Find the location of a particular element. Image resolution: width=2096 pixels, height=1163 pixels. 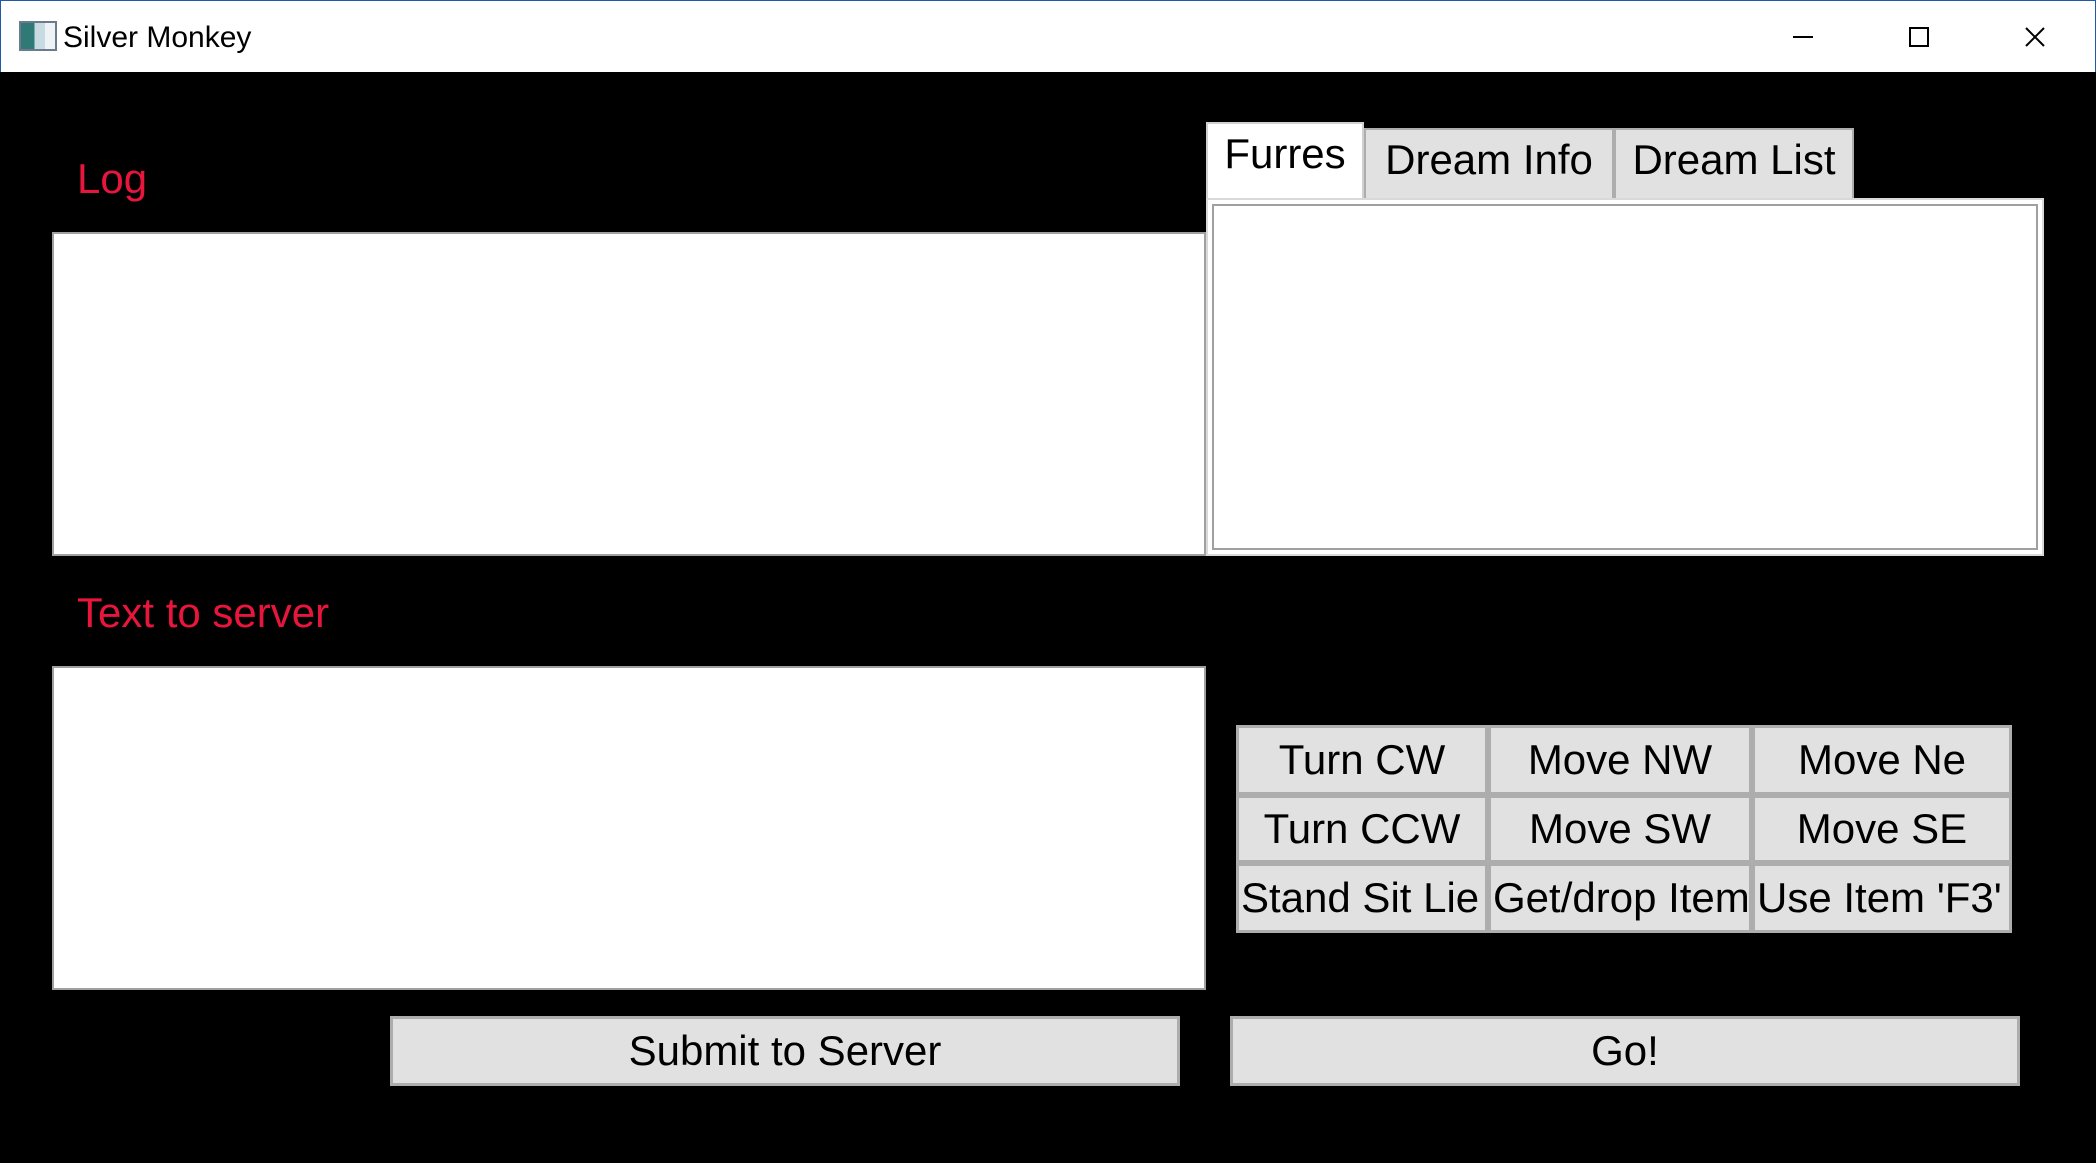

turn-ccw-button: Turn CCW is located at coordinates (1362, 829).